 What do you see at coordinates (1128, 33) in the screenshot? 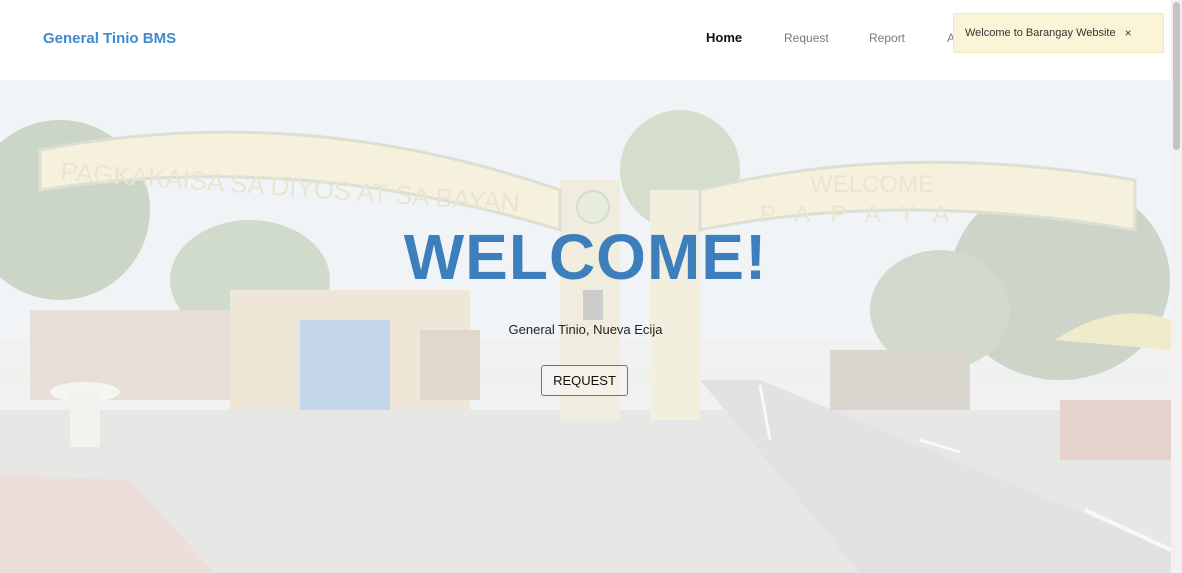
I see `close-icon: ×` at bounding box center [1128, 33].